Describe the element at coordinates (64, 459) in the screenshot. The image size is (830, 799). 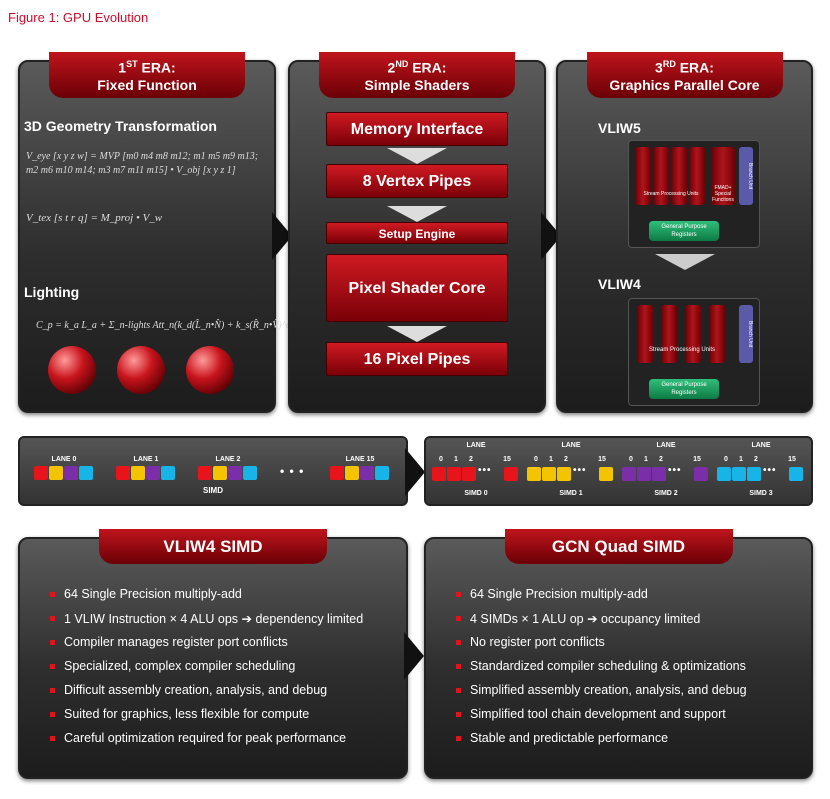
I see `lane-label: LANE 0` at that location.